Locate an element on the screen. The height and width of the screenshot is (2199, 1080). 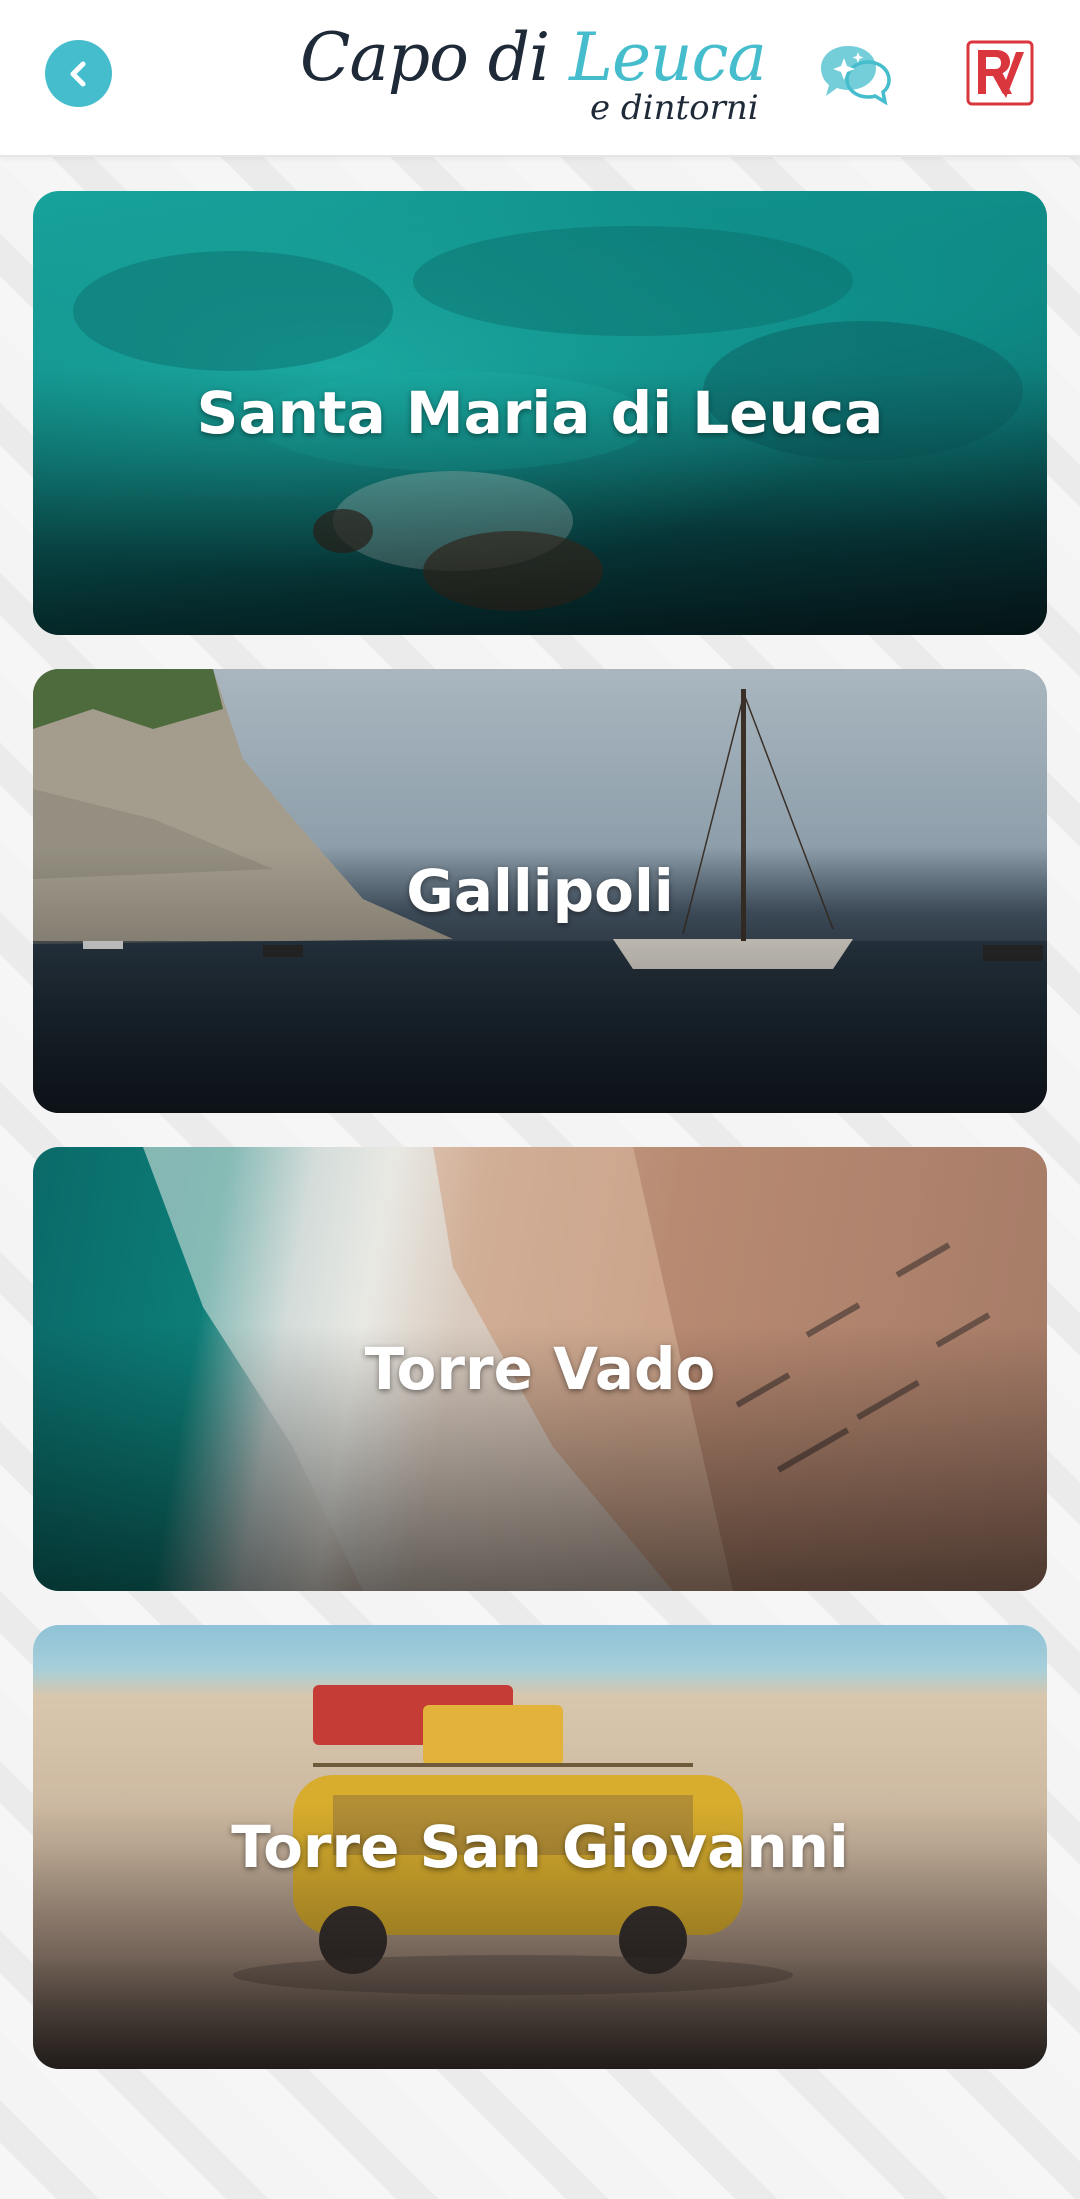
destination-title: Torre San Giovanni is located at coordinates (540, 1847).